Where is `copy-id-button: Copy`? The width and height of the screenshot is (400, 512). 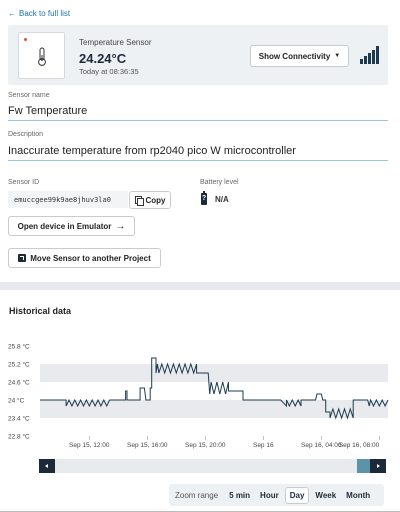 copy-id-button: Copy is located at coordinates (150, 200).